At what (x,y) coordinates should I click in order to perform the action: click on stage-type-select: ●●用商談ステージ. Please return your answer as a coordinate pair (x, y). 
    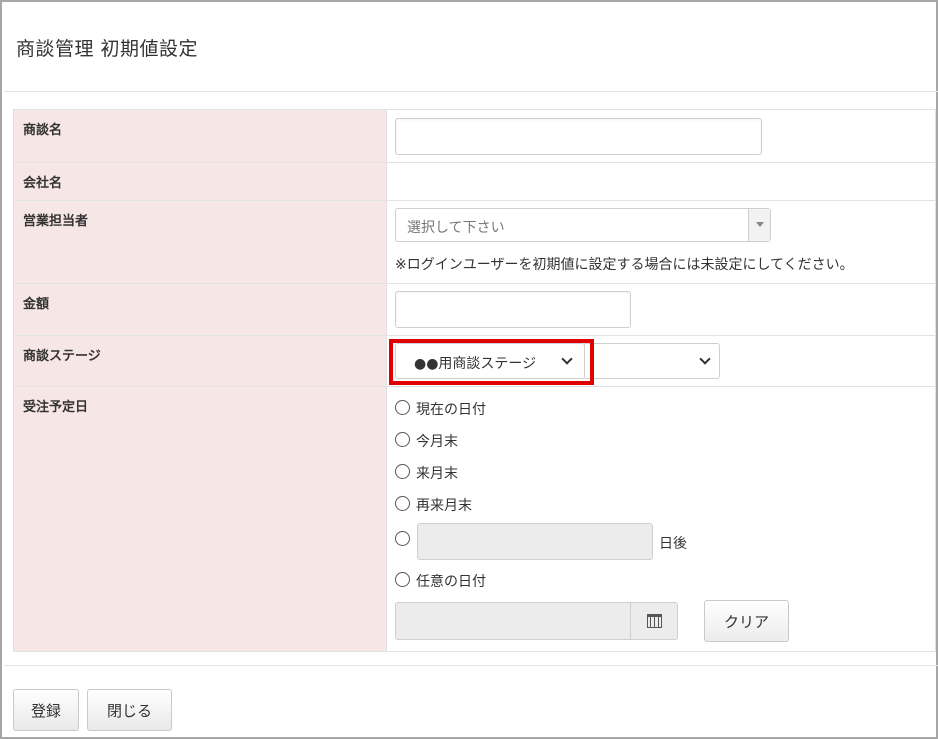
    Looking at the image, I should click on (490, 361).